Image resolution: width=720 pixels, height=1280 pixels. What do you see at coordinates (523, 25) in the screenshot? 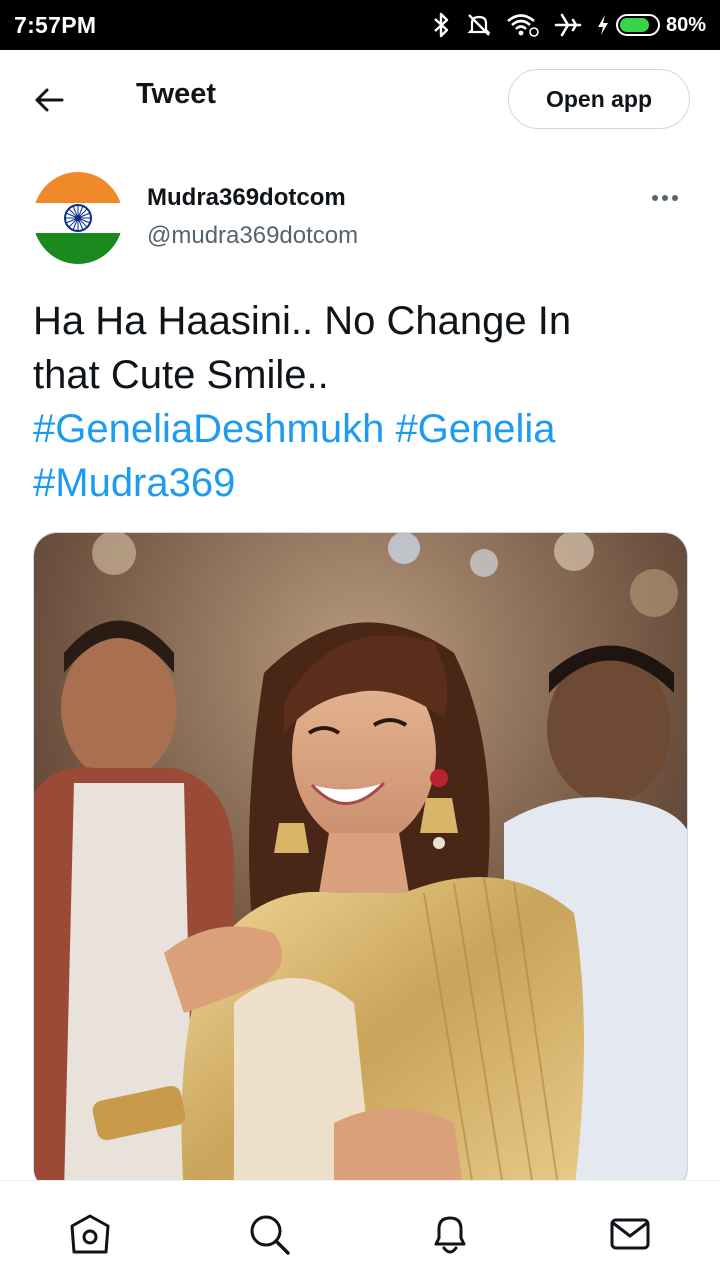
I see `wifi-icon` at bounding box center [523, 25].